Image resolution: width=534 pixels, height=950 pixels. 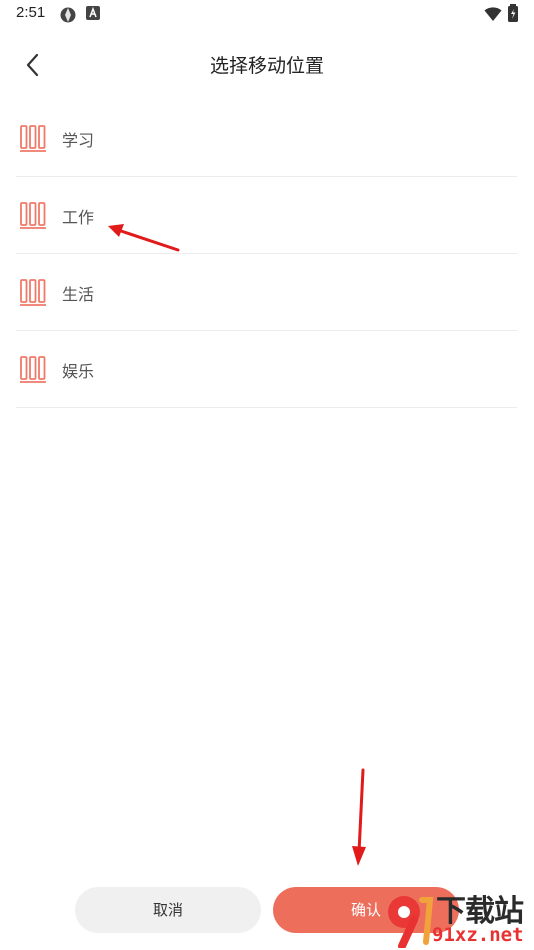 What do you see at coordinates (266, 369) in the screenshot?
I see `folder-item-entertainment: 娱乐` at bounding box center [266, 369].